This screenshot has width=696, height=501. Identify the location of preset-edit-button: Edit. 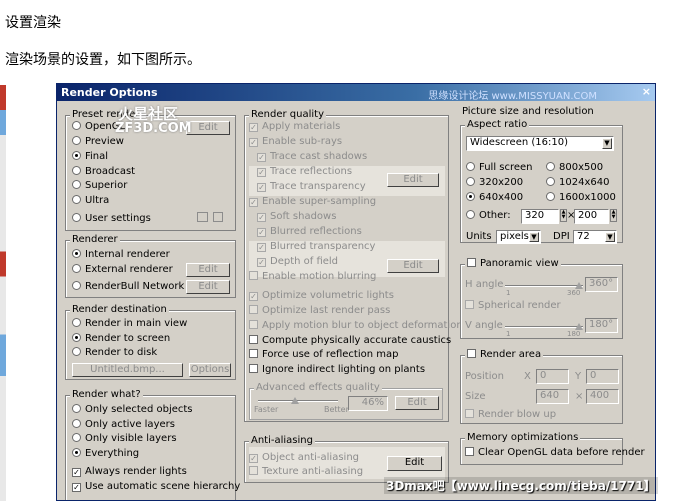
(208, 128).